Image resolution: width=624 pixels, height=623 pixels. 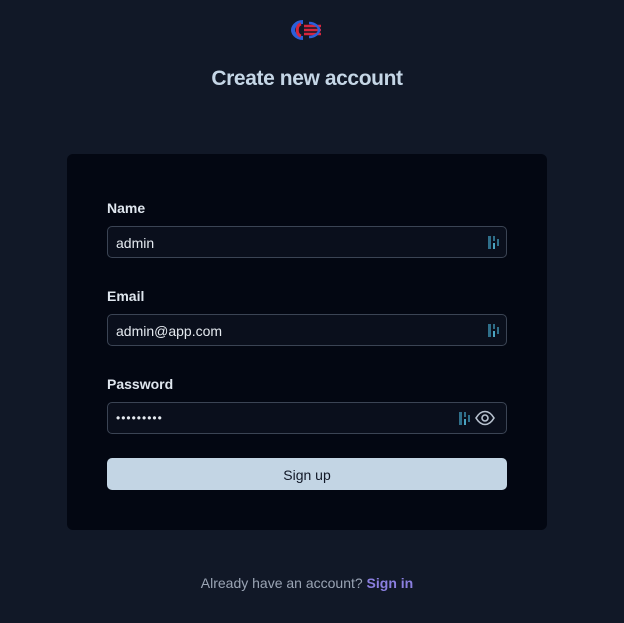 I want to click on password-label: Password, so click(x=140, y=384).